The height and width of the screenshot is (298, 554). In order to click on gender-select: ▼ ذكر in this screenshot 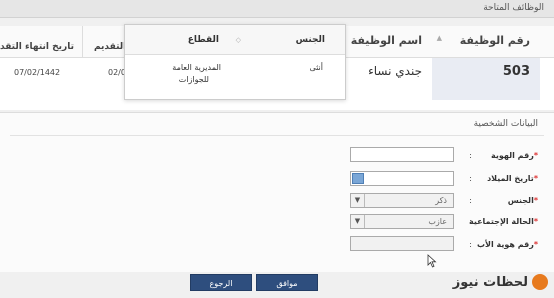, I will do `click(402, 200)`.